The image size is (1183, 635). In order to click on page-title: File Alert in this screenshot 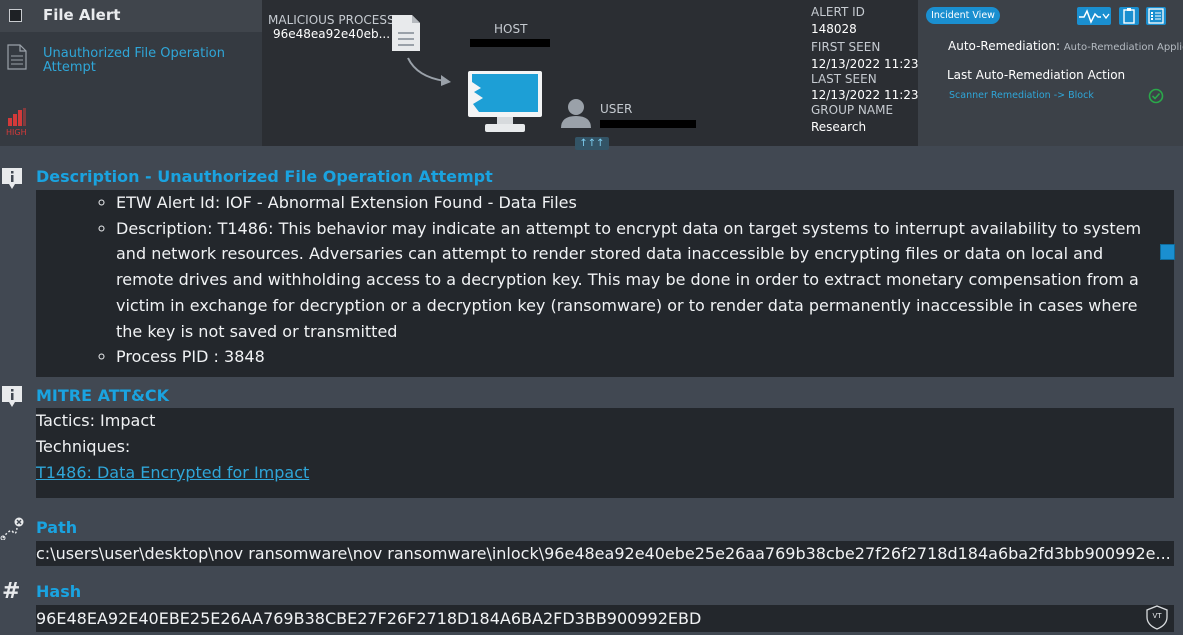, I will do `click(82, 15)`.